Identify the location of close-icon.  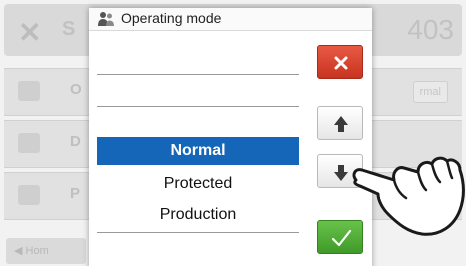
(341, 63).